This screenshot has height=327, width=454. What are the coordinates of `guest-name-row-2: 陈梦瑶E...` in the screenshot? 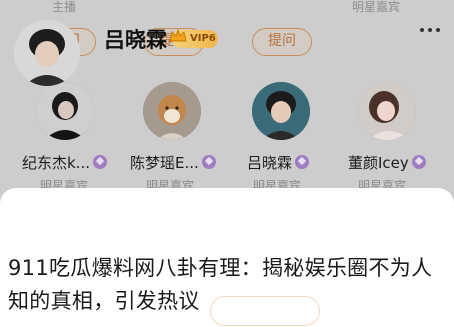 It's located at (173, 162).